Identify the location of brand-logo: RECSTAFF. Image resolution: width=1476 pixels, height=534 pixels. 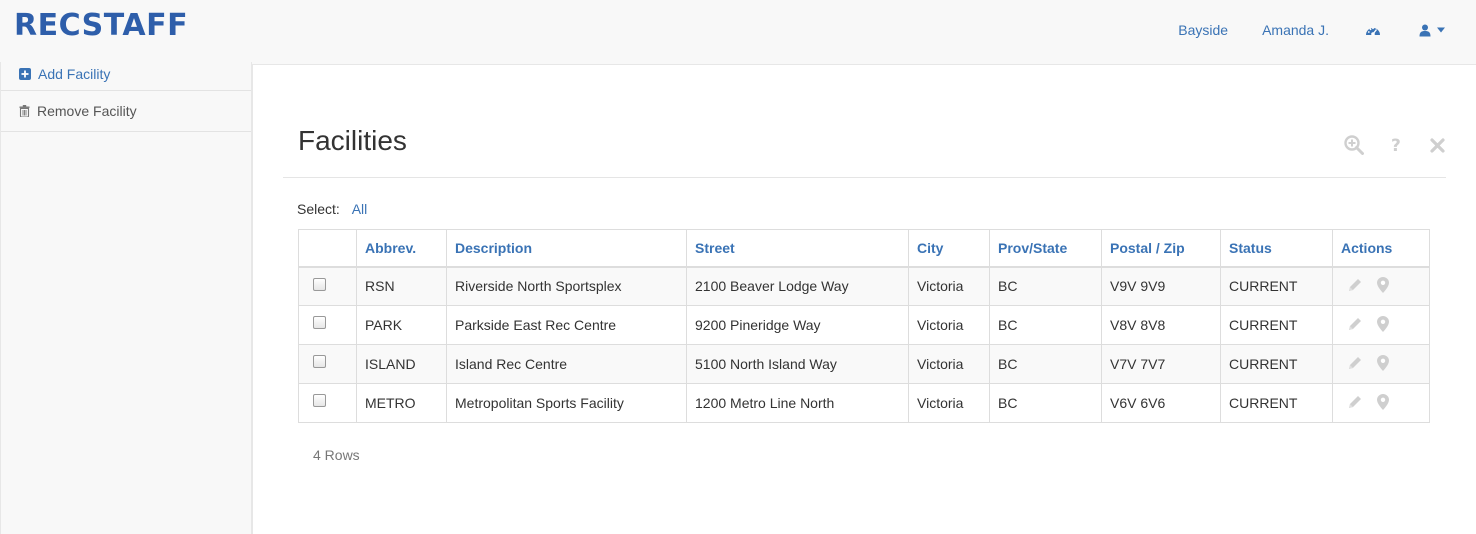
(101, 25).